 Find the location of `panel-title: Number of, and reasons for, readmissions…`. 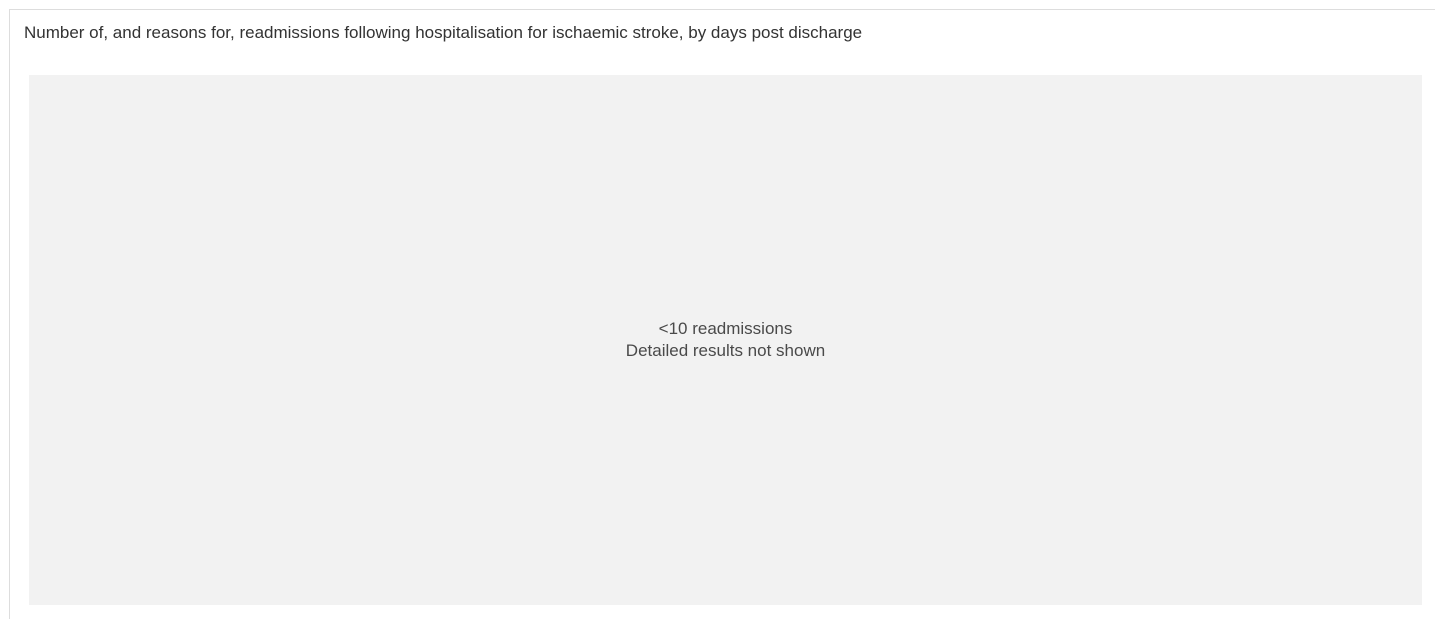

panel-title: Number of, and reasons for, readmissions… is located at coordinates (443, 32).